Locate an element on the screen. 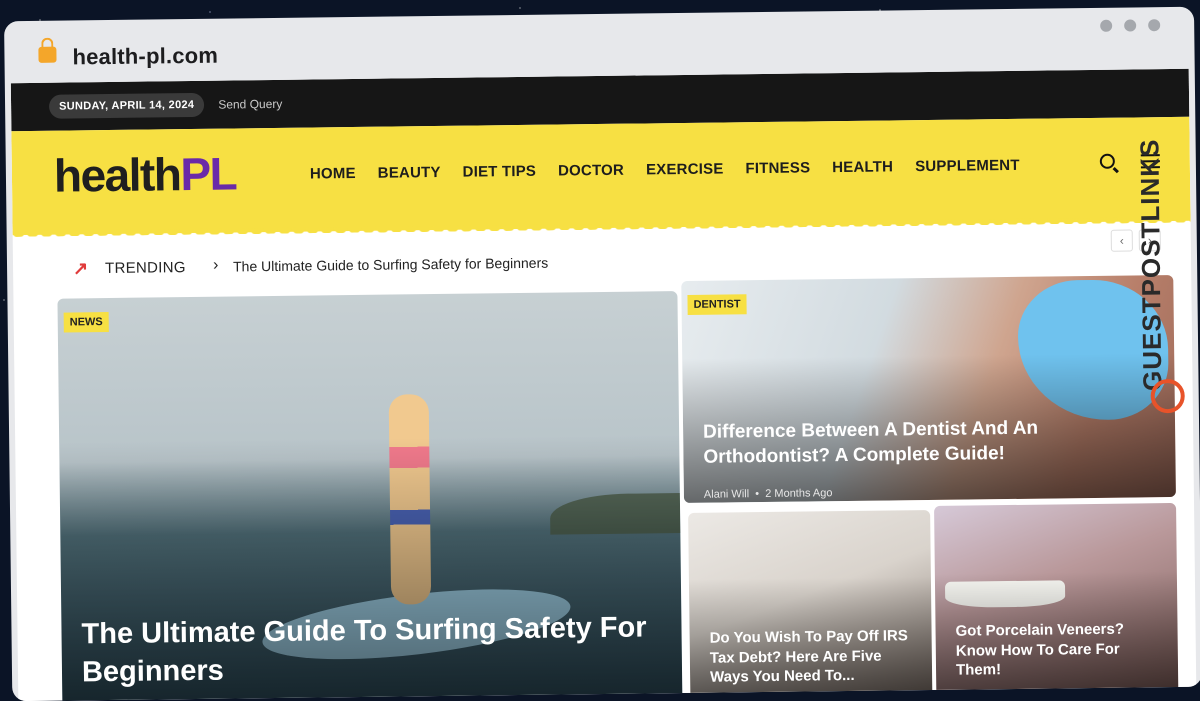 This screenshot has width=1200, height=701. chevron-right-icon: › is located at coordinates (215, 265).